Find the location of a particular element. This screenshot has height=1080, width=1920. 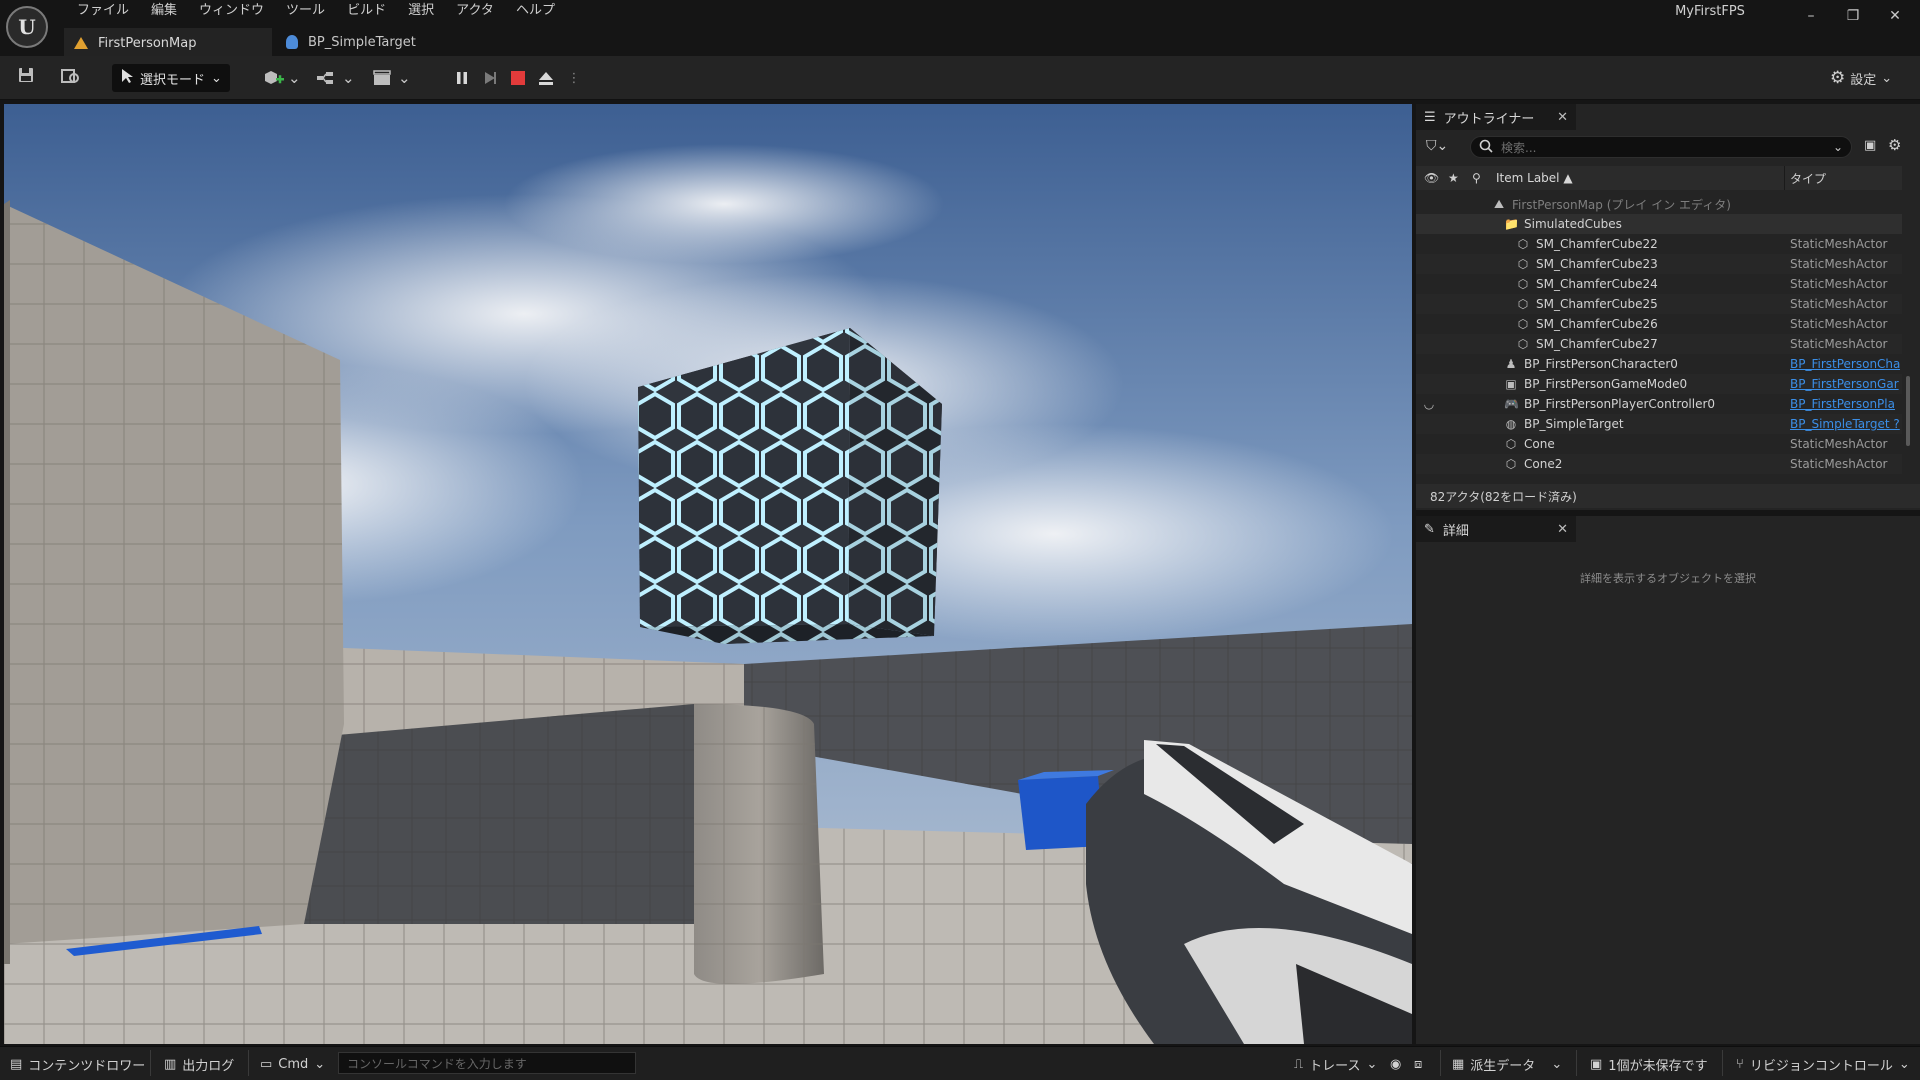

outliner-icon: ☰ is located at coordinates (1430, 117).